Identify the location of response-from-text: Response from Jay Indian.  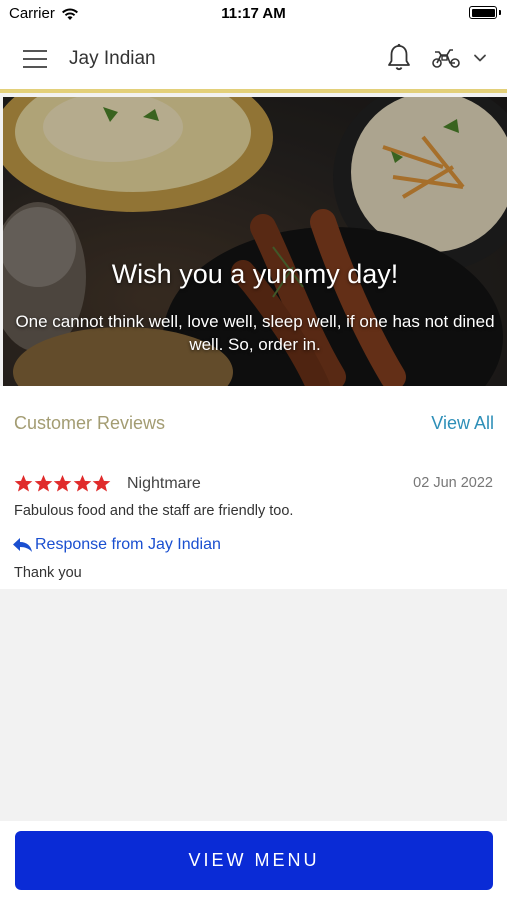
(128, 544).